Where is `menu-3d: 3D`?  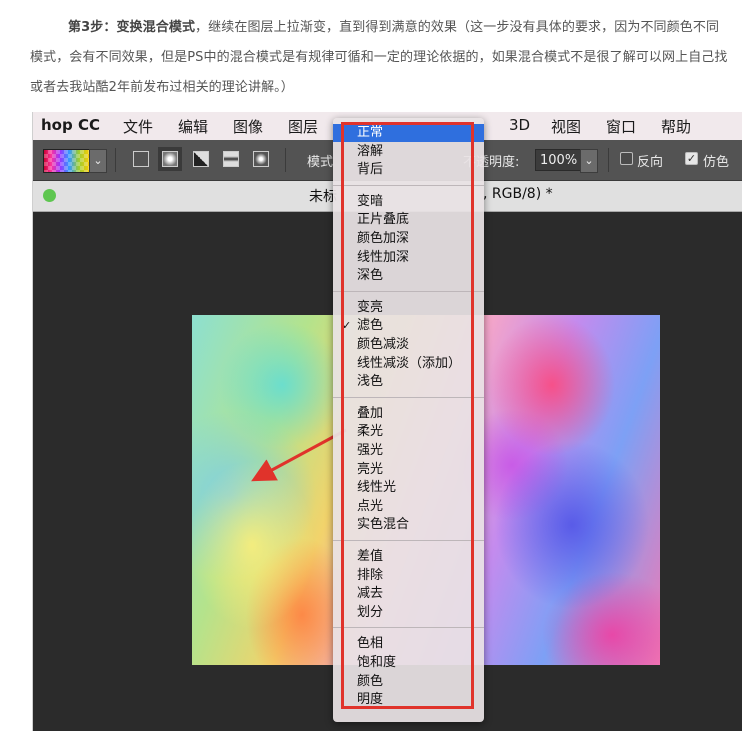 menu-3d: 3D is located at coordinates (519, 125).